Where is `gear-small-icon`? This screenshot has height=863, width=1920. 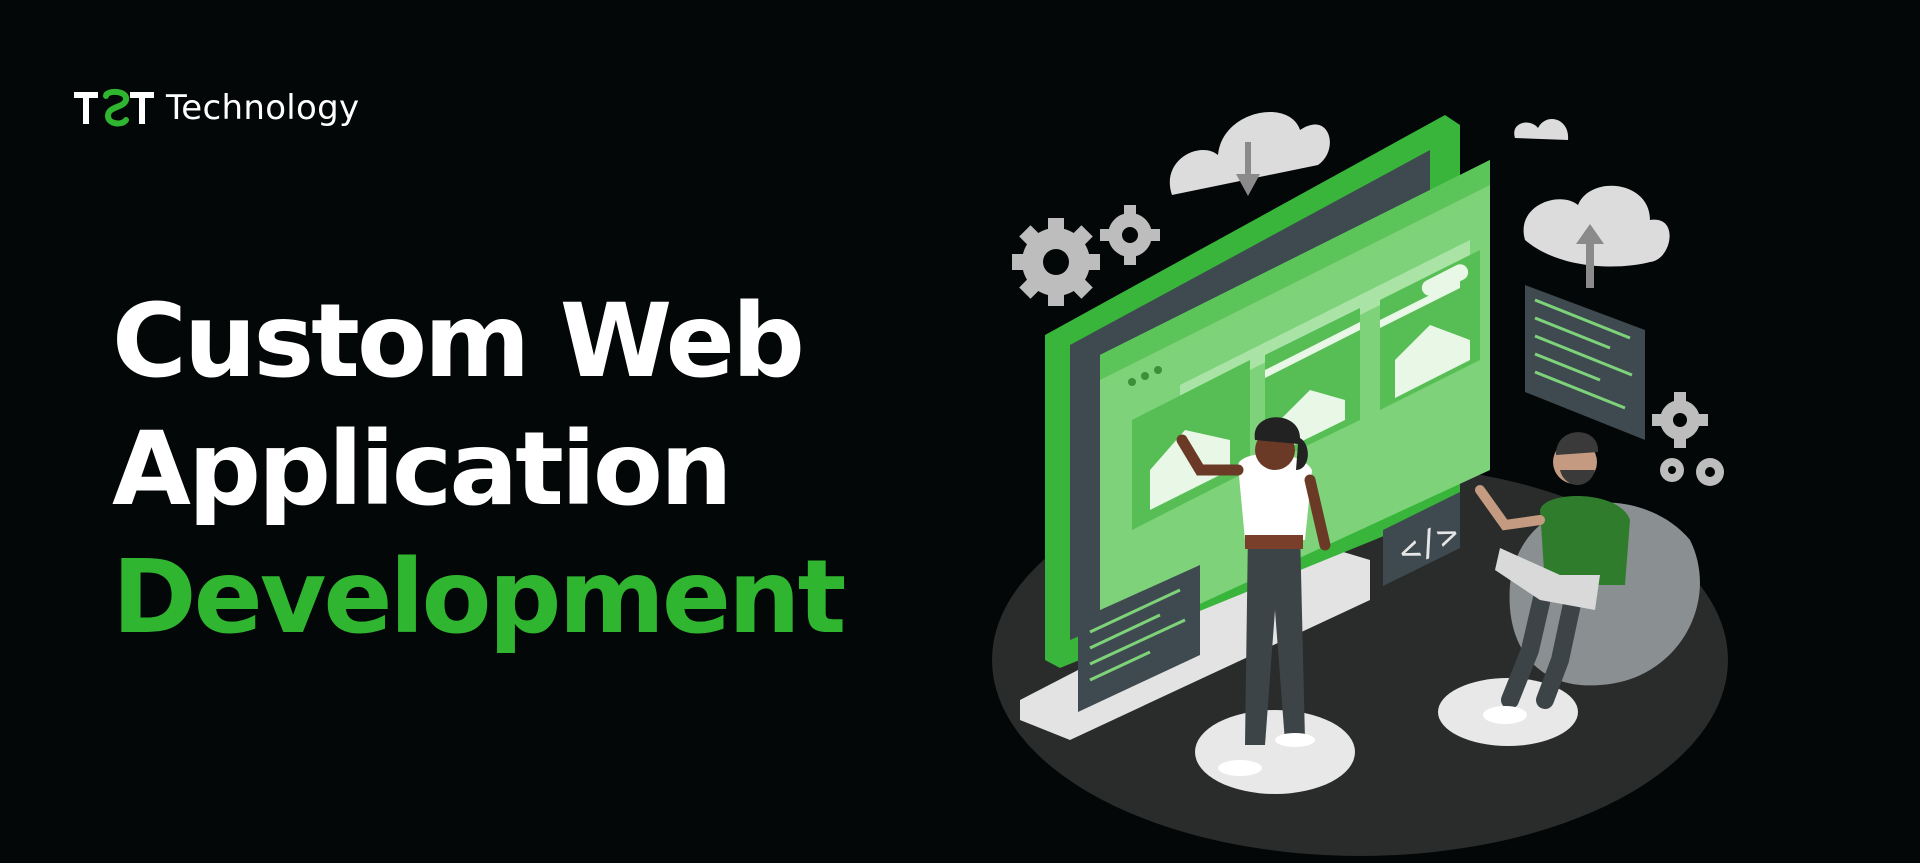
gear-small-icon is located at coordinates (1130, 235).